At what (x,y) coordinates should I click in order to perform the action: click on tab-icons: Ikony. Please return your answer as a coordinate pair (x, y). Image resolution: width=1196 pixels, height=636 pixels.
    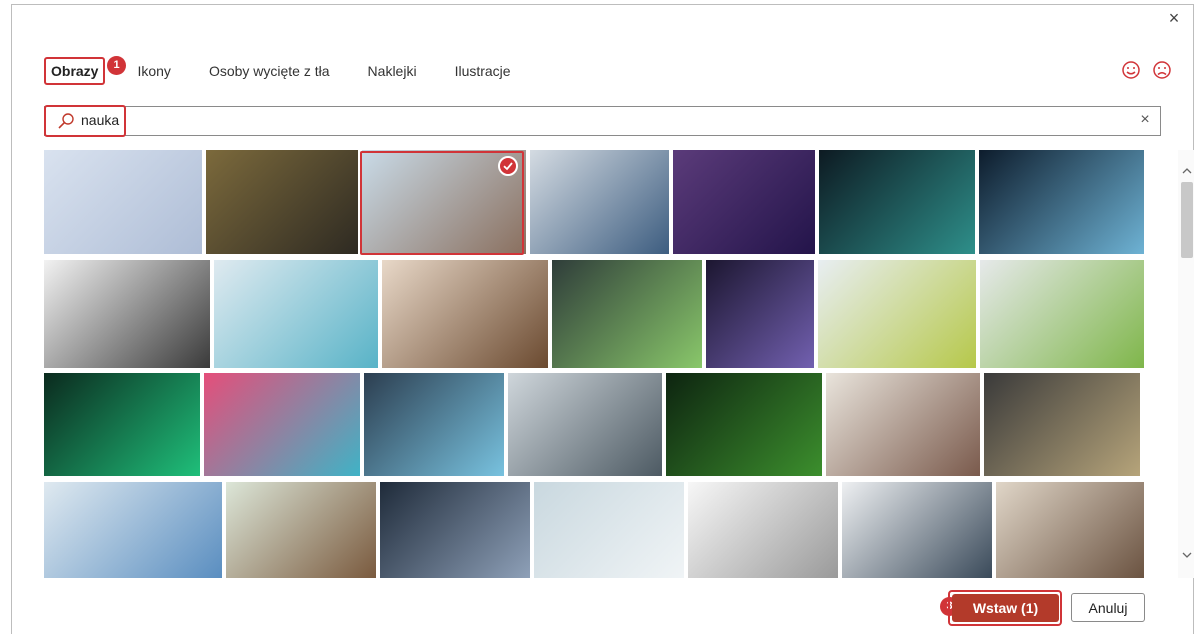
    Looking at the image, I should click on (153, 71).